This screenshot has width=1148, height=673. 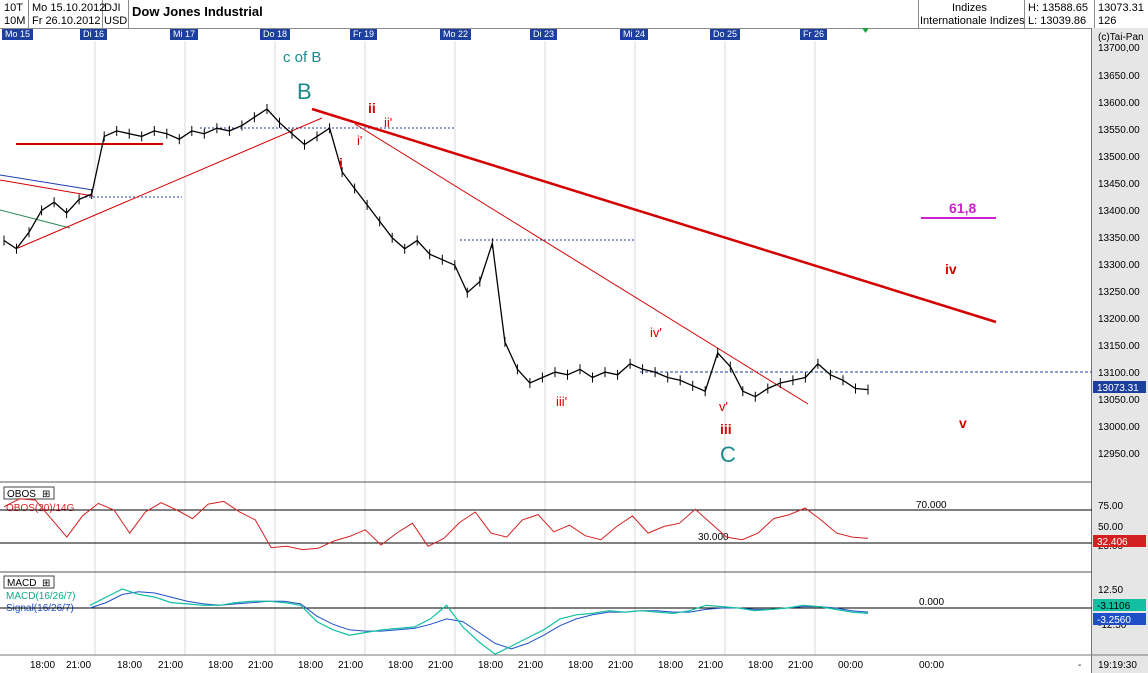 I want to click on scroll-marker: -, so click(x=1079, y=665).